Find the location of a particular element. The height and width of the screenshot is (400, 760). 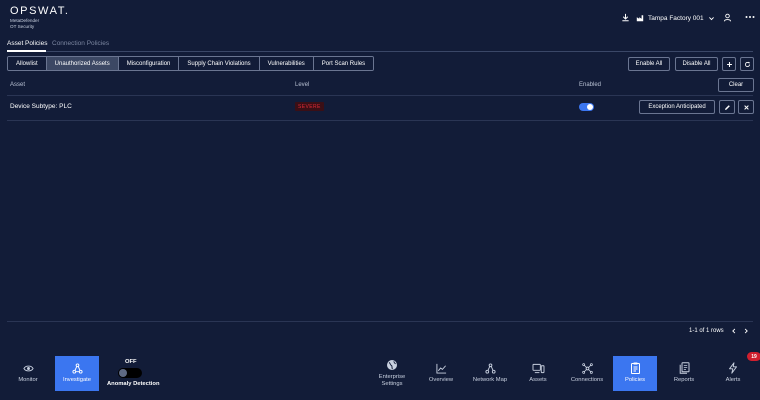

close-icon is located at coordinates (746, 107).